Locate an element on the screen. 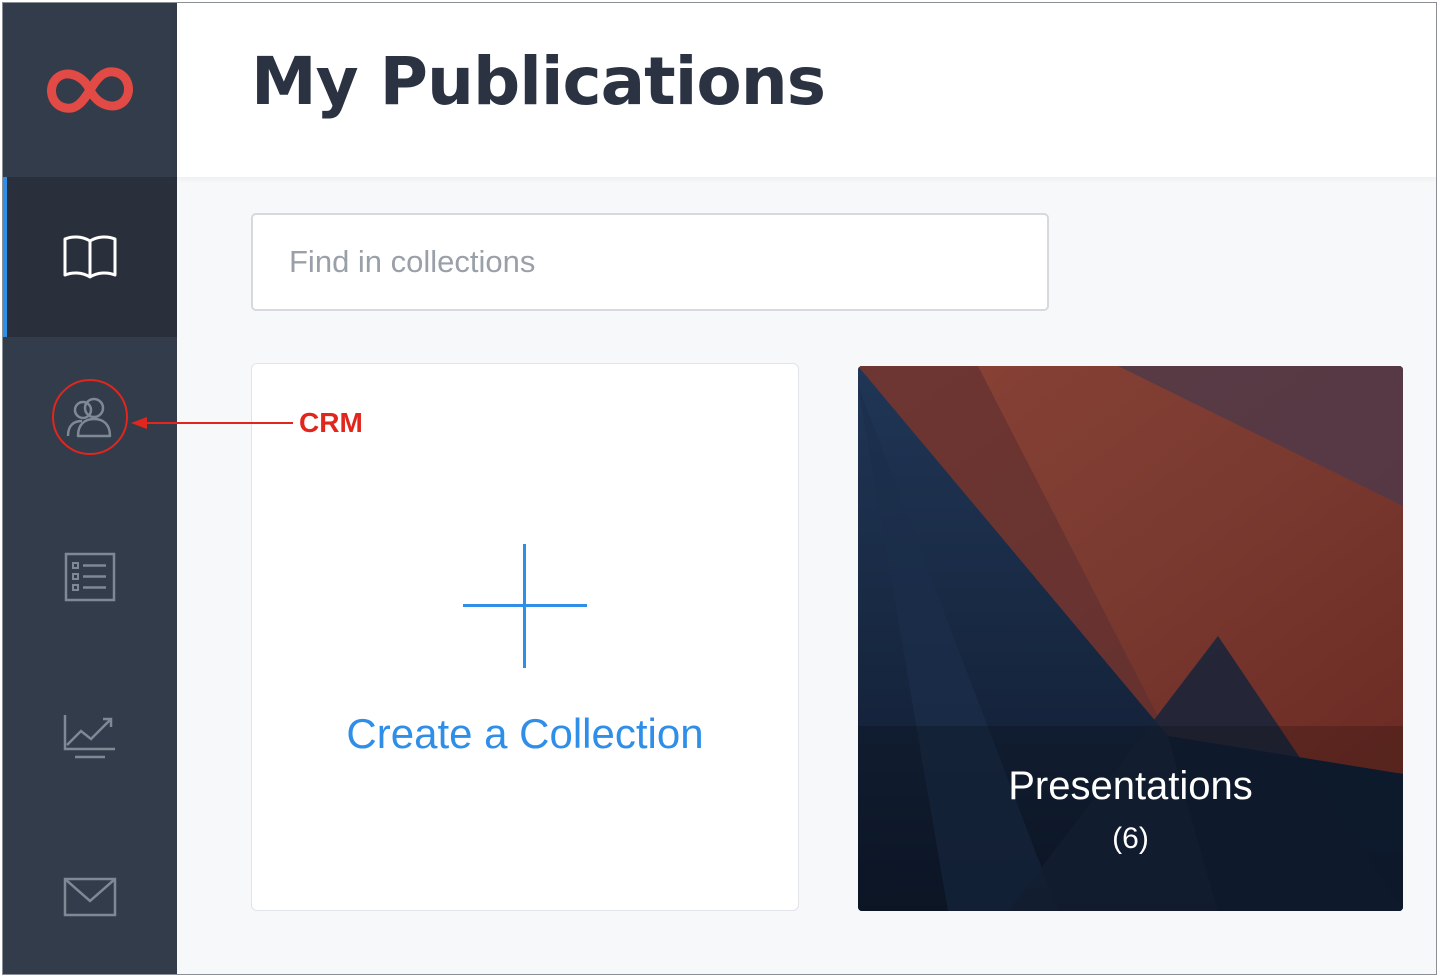 The height and width of the screenshot is (979, 1441). open-book-icon is located at coordinates (90, 257).